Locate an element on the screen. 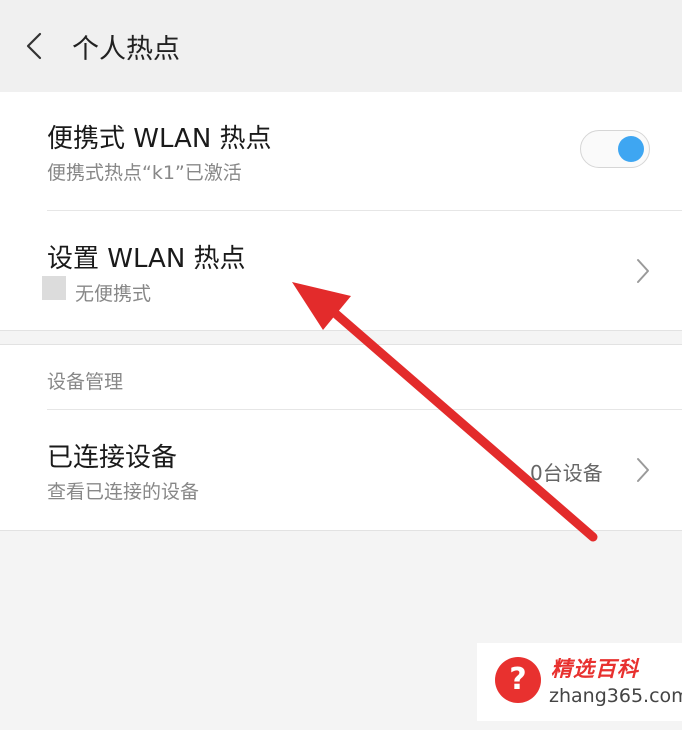 This screenshot has width=682, height=730. watermark-name: 精选百科 is located at coordinates (595, 669).